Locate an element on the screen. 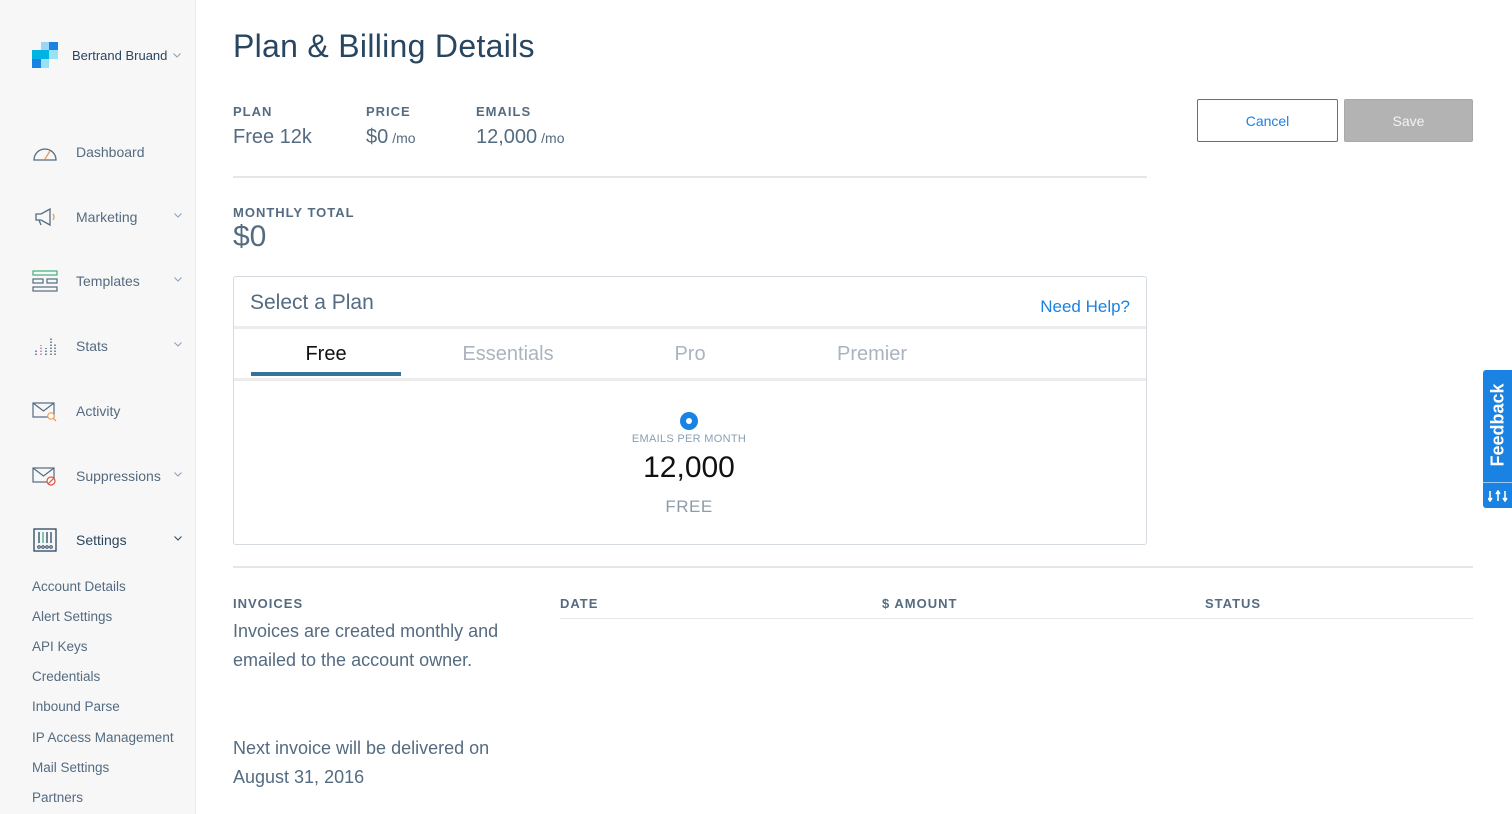  account-switcher: Bertrand Bruand is located at coordinates (107, 55).